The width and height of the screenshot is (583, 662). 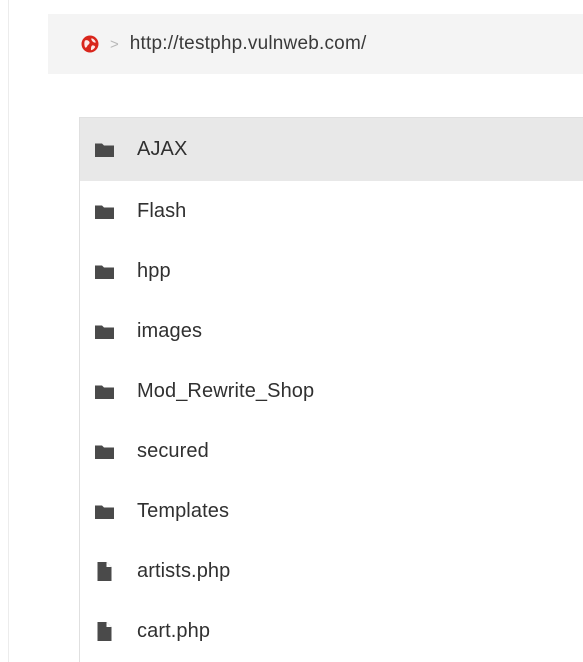 What do you see at coordinates (331, 211) in the screenshot?
I see `list-item-flash: Flash` at bounding box center [331, 211].